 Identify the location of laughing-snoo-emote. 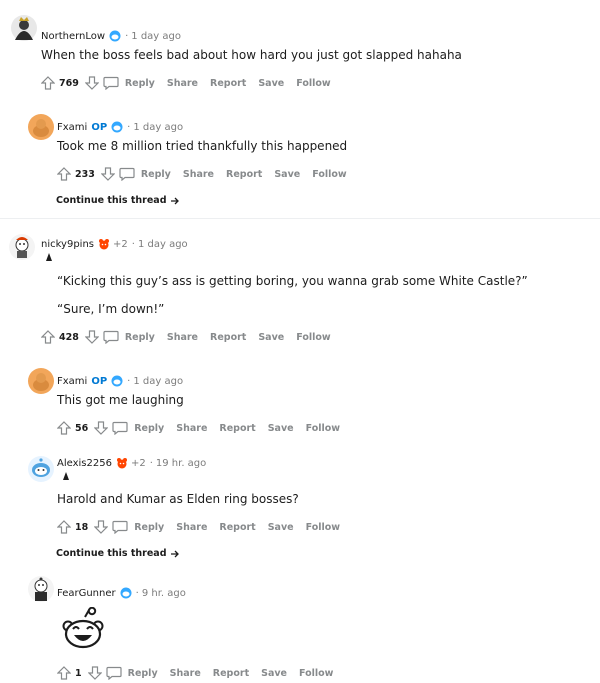
(83, 628).